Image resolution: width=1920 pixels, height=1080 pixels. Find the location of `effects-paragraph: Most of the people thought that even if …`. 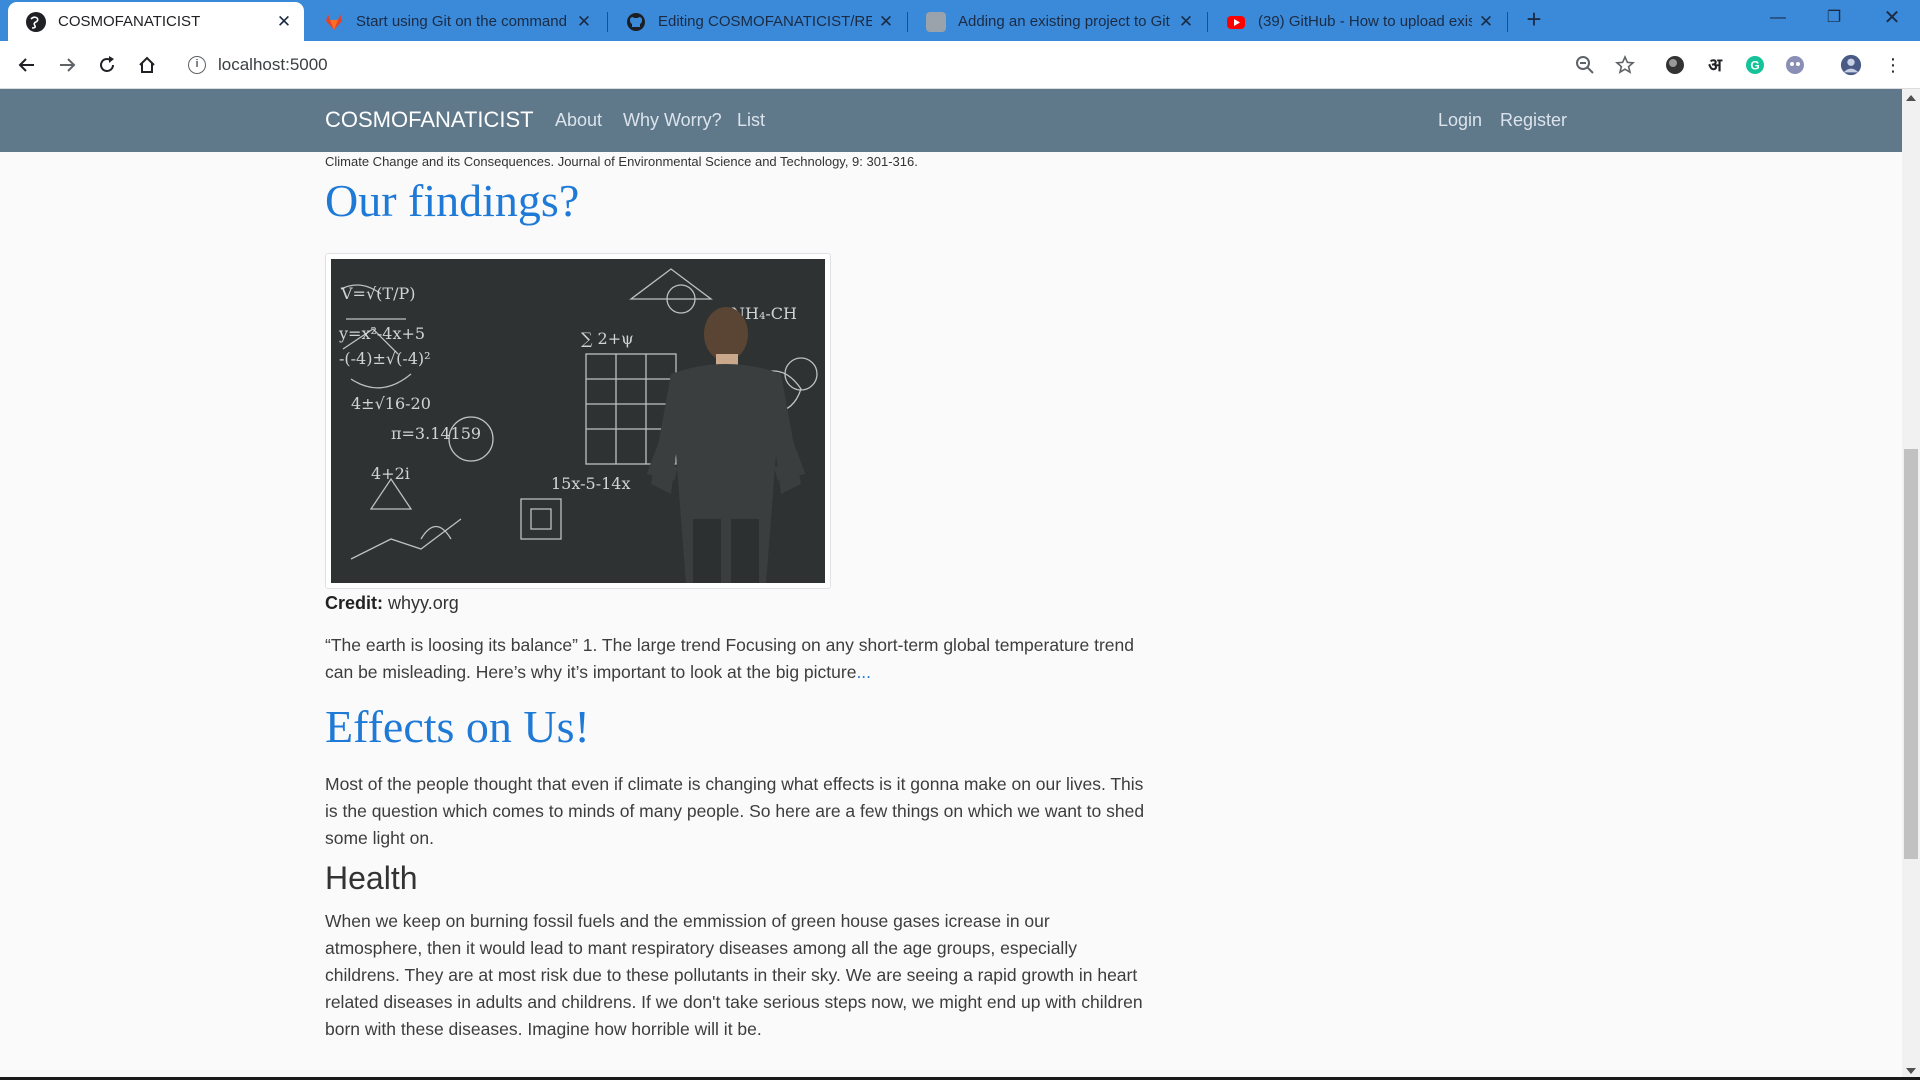

effects-paragraph: Most of the people thought that even if … is located at coordinates (735, 811).